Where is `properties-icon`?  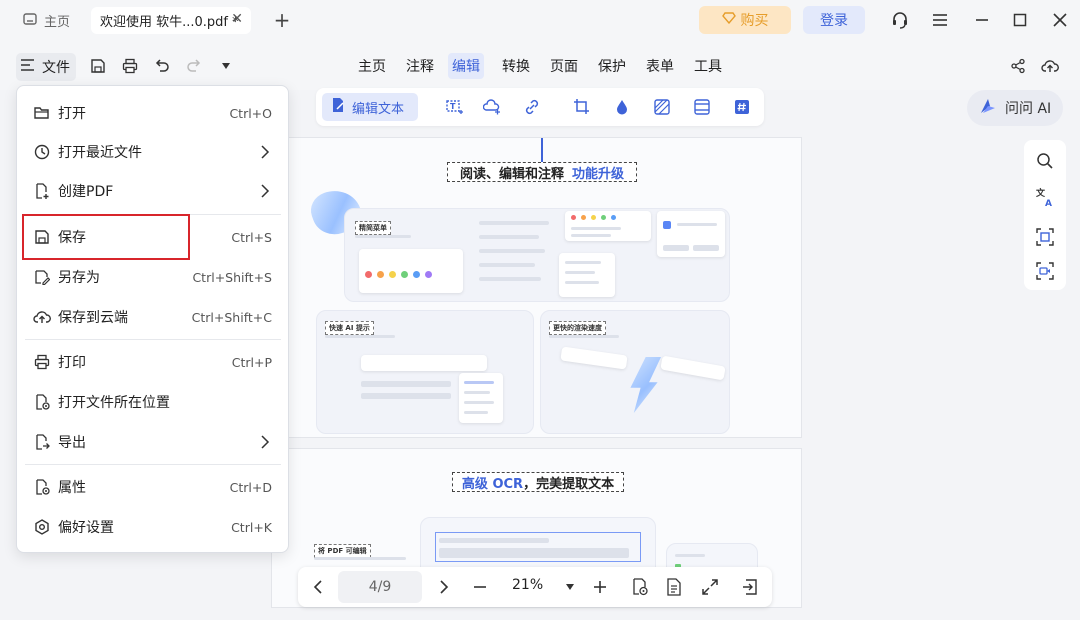
properties-icon is located at coordinates (42, 487).